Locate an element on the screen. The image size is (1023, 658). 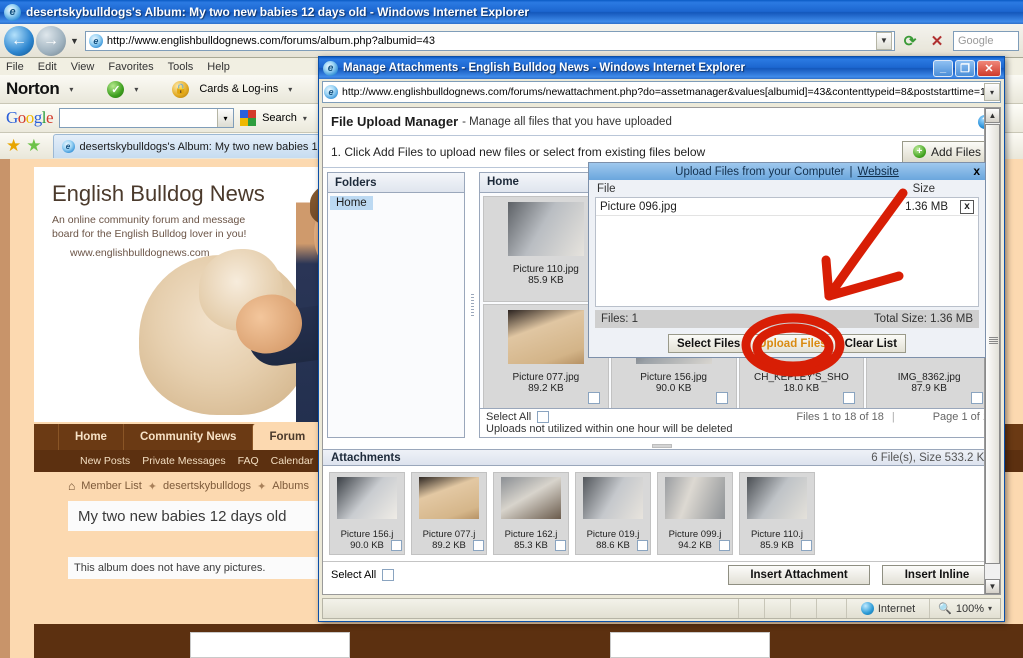
subnav-private-messages: Private Messages is located at coordinates (183, 461).